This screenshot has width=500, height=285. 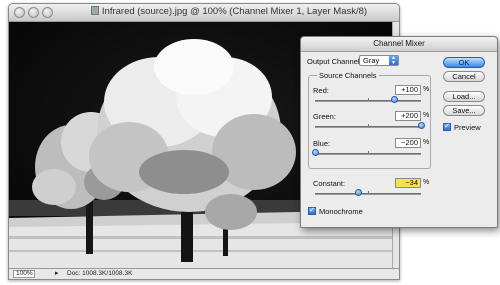 What do you see at coordinates (464, 62) in the screenshot?
I see `ok-button: OK` at bounding box center [464, 62].